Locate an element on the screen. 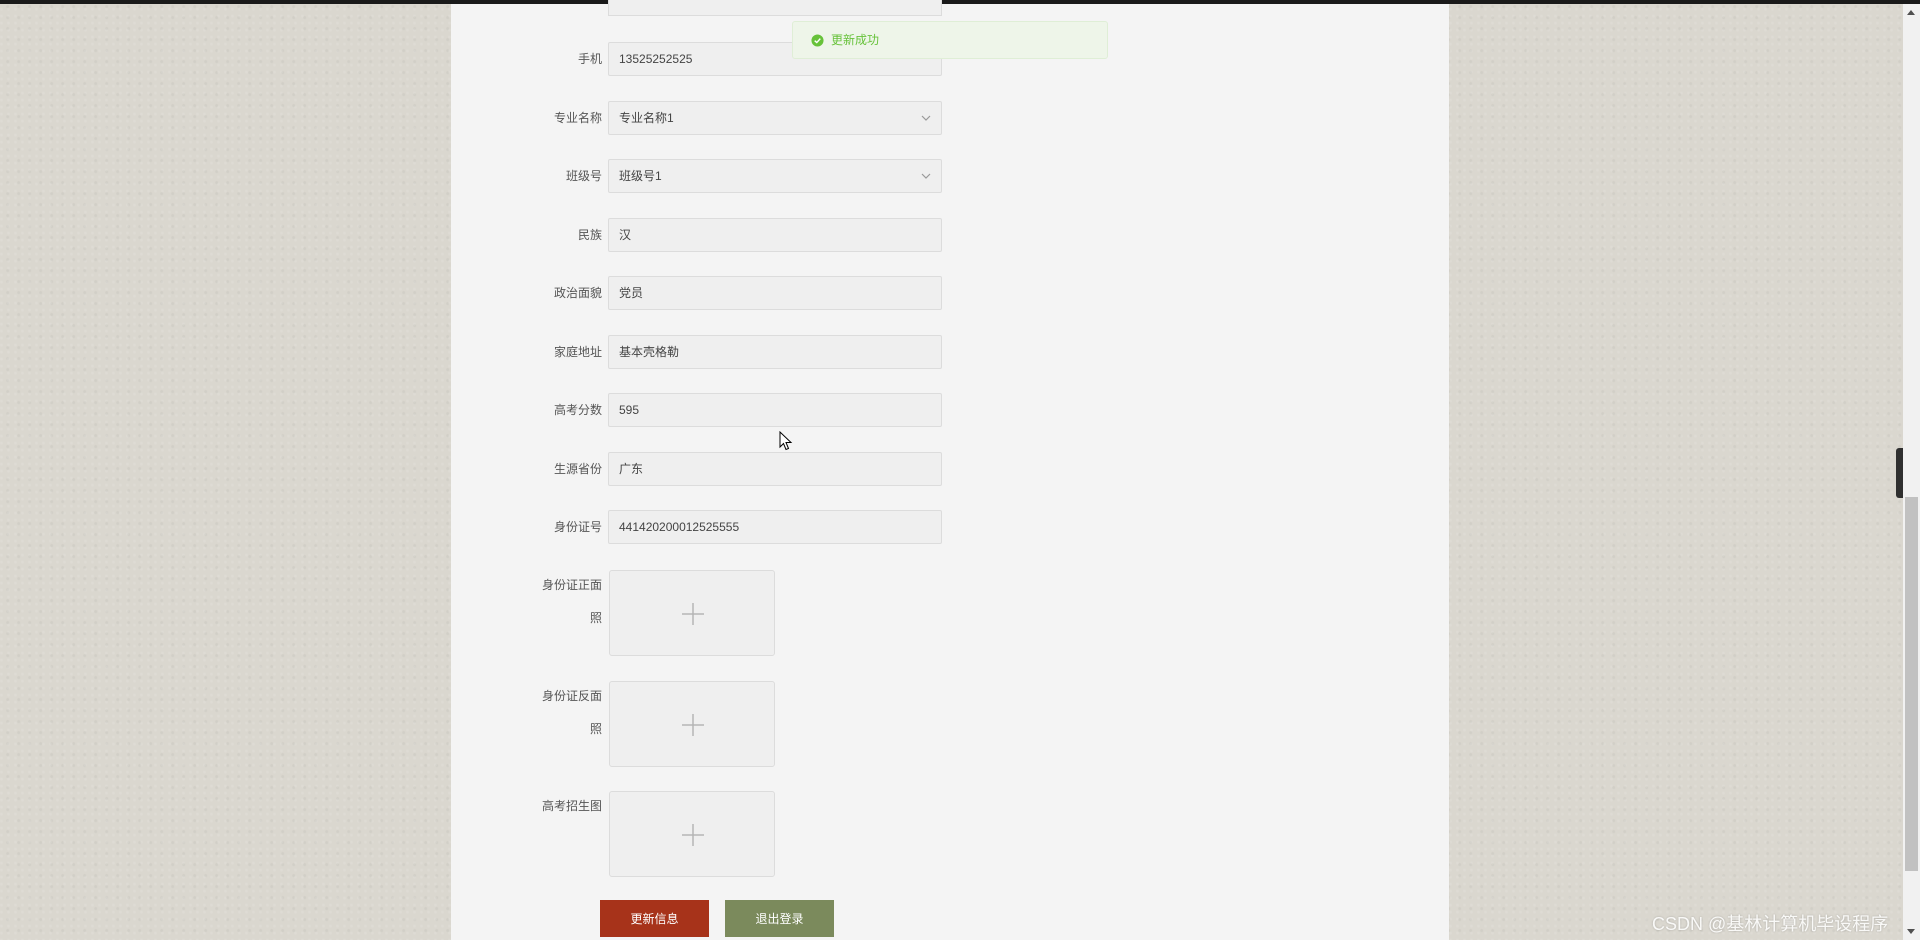  mouse-cursor-icon is located at coordinates (786, 441).